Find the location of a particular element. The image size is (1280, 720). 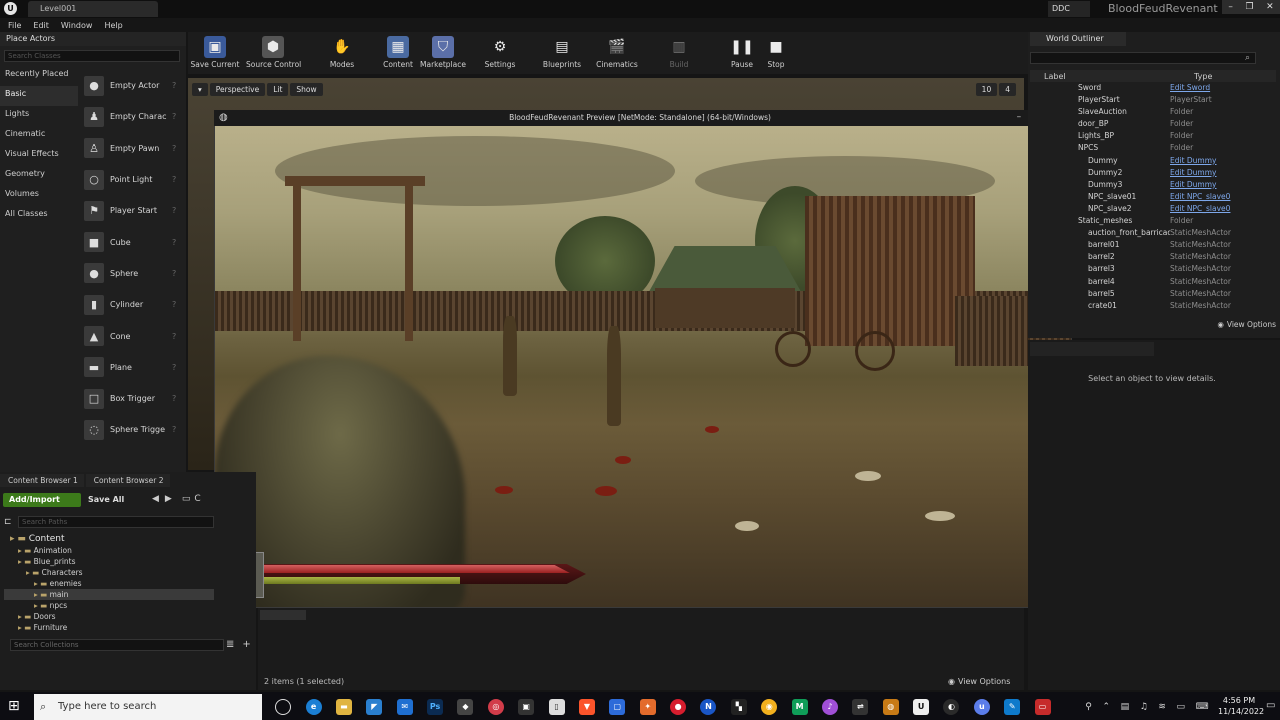

restore-button: ❐ is located at coordinates (1249, 7).